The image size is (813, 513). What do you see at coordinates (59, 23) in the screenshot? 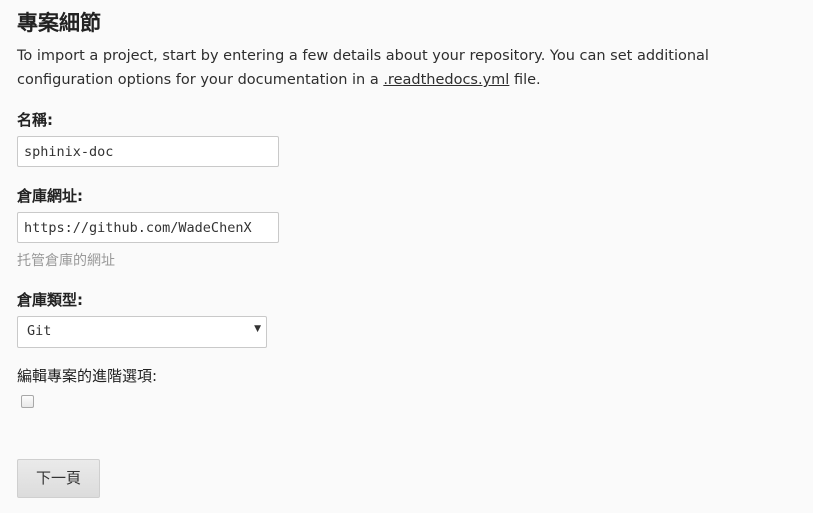
I see `page-title: 專案細節` at bounding box center [59, 23].